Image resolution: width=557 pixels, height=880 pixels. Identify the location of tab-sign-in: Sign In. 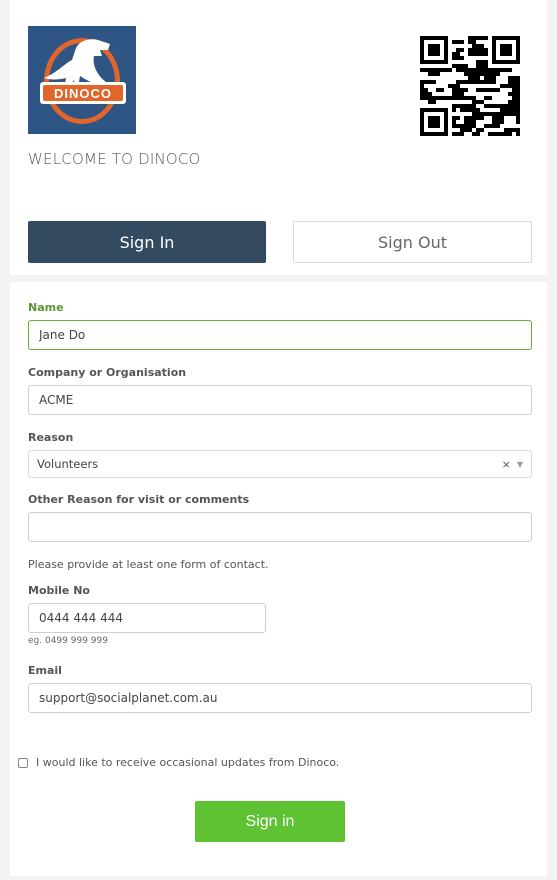
(147, 242).